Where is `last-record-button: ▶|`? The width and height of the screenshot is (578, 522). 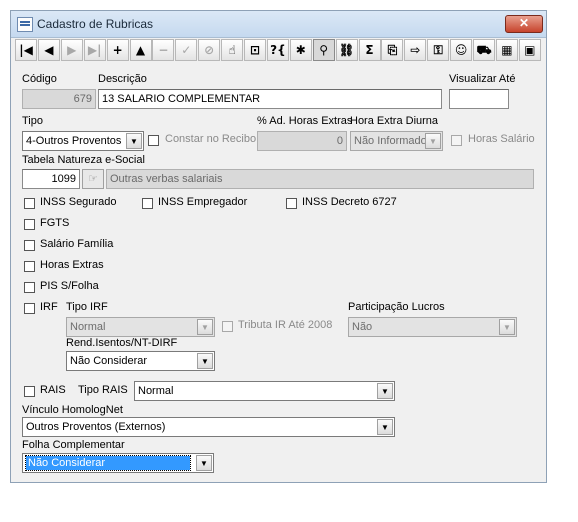 last-record-button: ▶| is located at coordinates (94, 50).